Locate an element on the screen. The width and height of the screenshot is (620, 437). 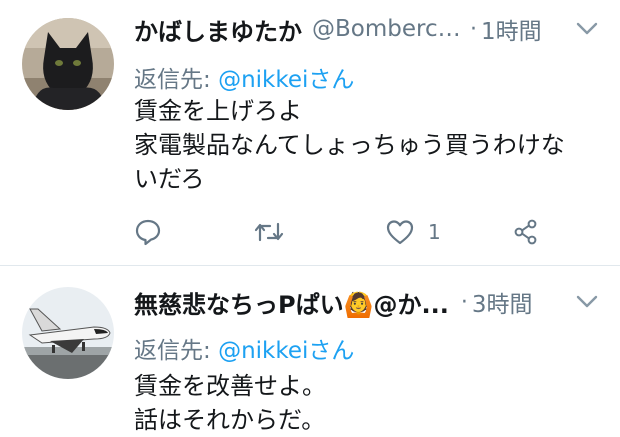
space-shuttle-avatar-image is located at coordinates (68, 333).